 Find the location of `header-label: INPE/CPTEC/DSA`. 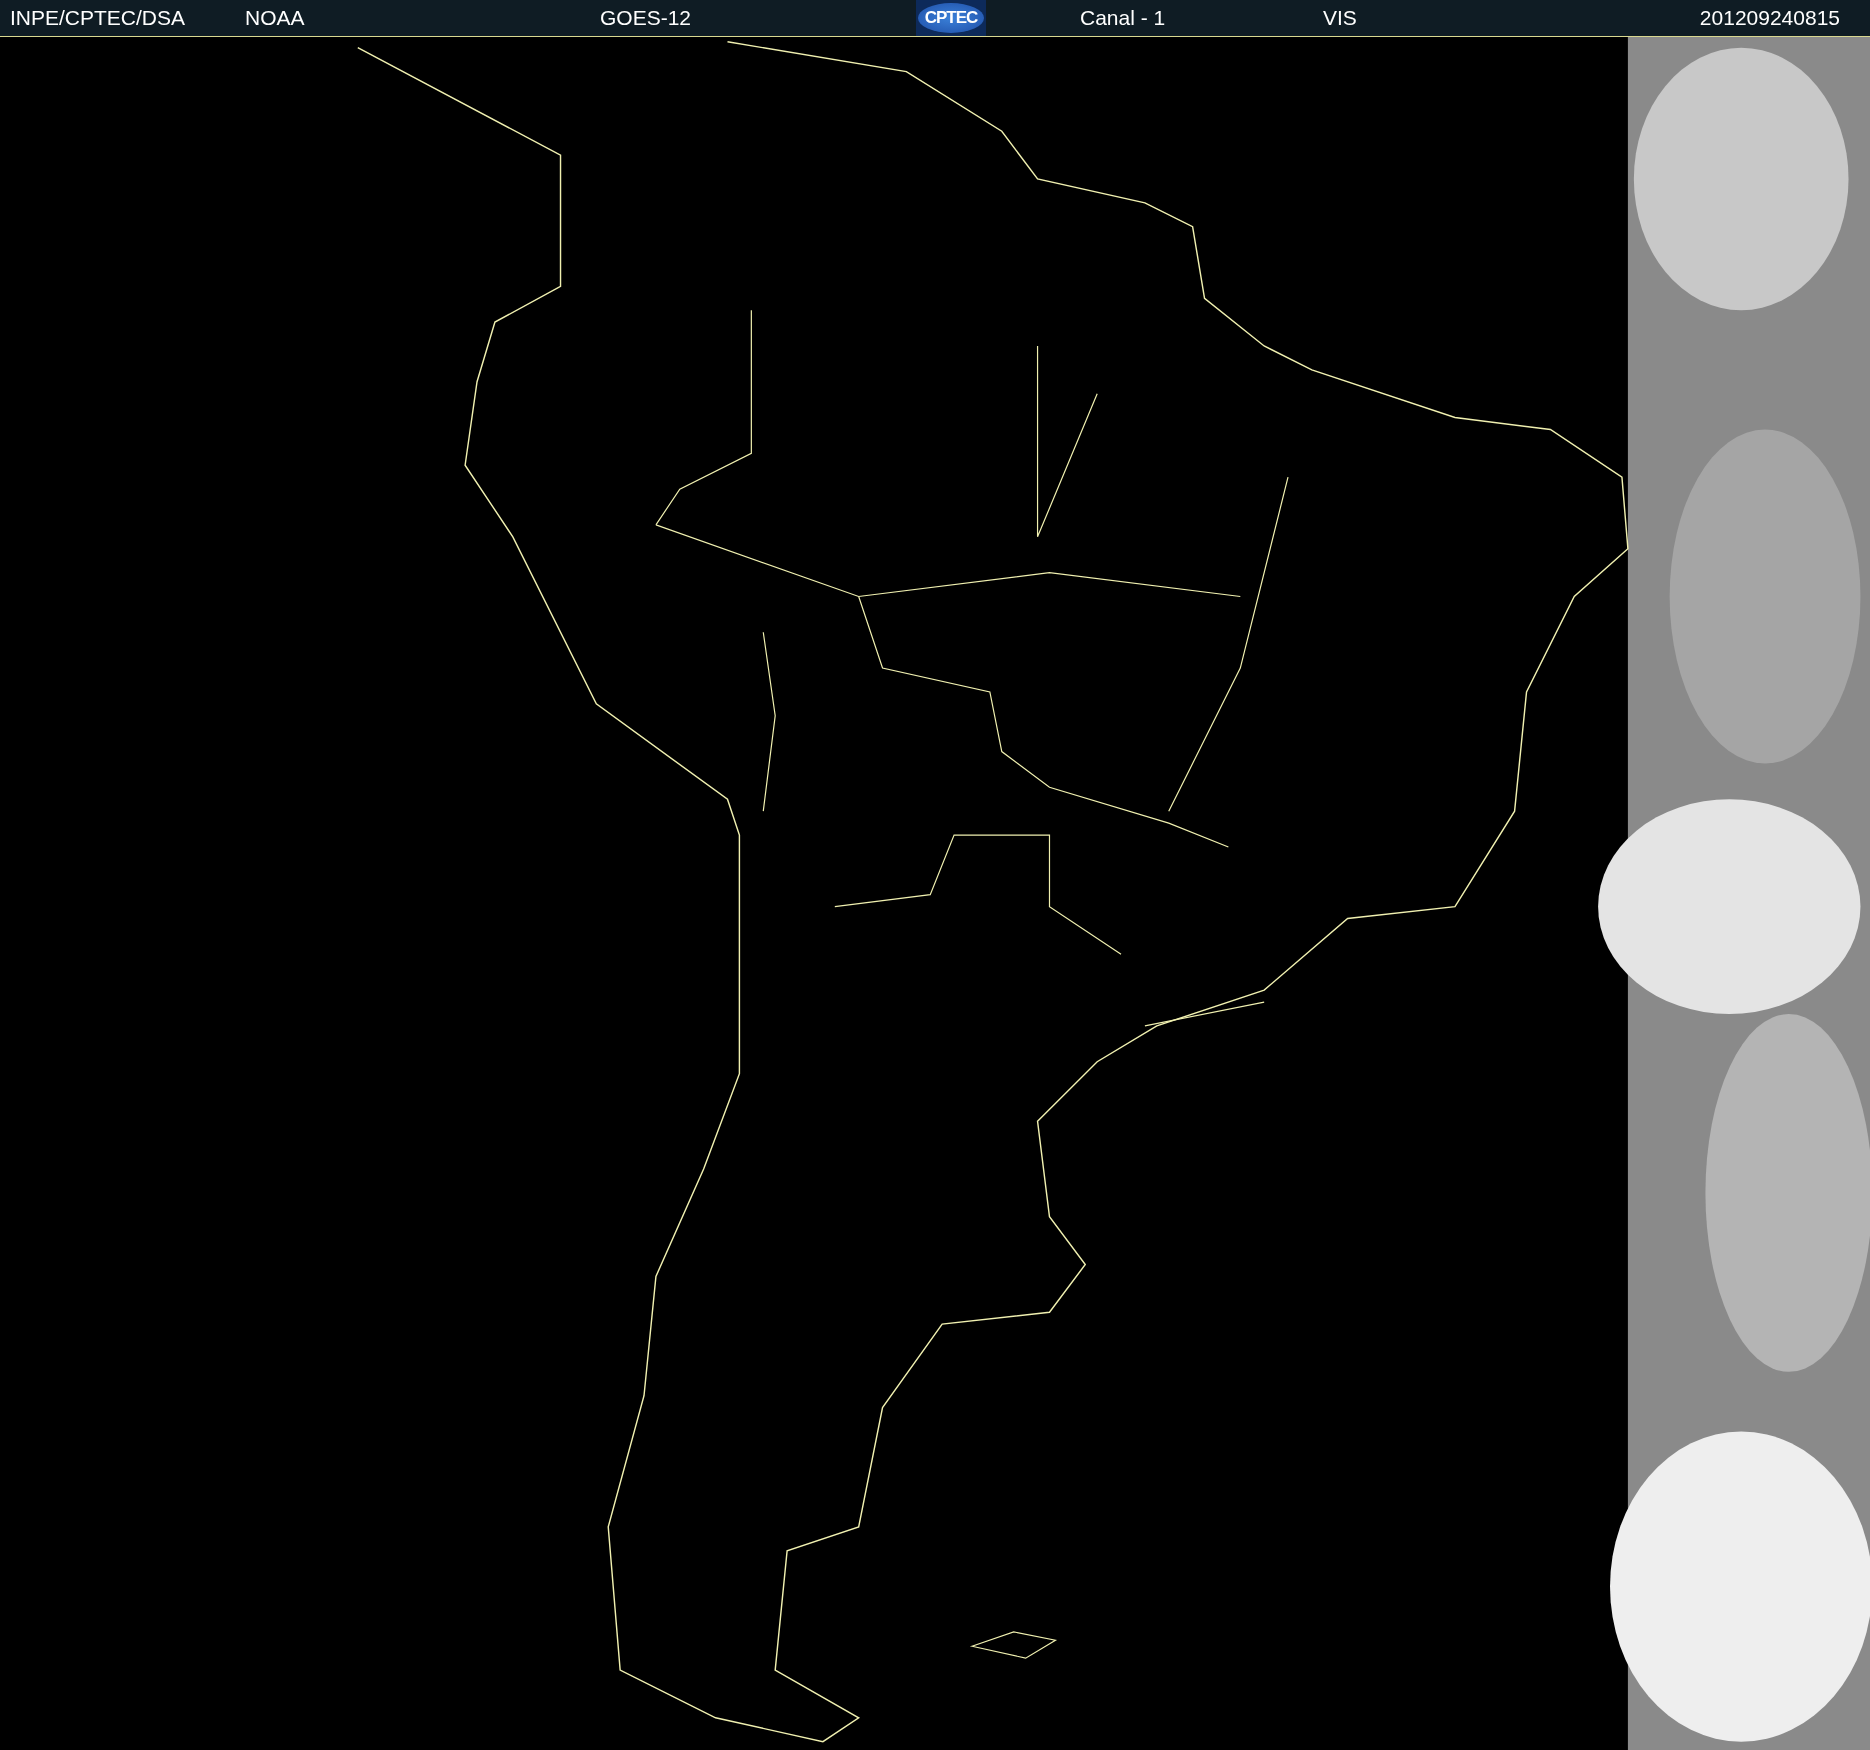

header-label: INPE/CPTEC/DSA is located at coordinates (98, 18).